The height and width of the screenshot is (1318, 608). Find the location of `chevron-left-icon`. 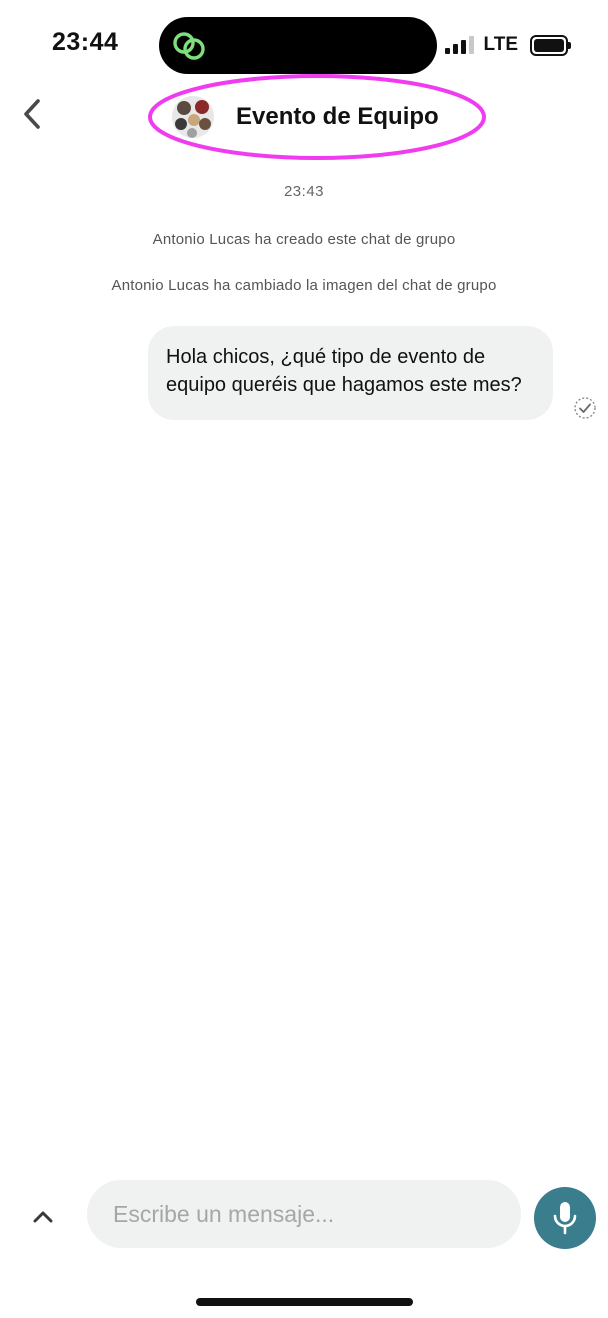

chevron-left-icon is located at coordinates (32, 114).